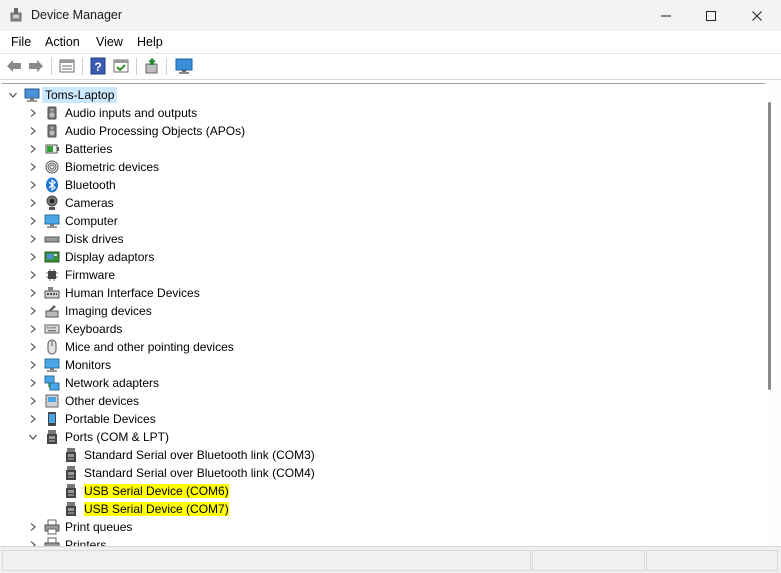 The width and height of the screenshot is (781, 573). I want to click on title-bar: Device Manager, so click(390, 15).